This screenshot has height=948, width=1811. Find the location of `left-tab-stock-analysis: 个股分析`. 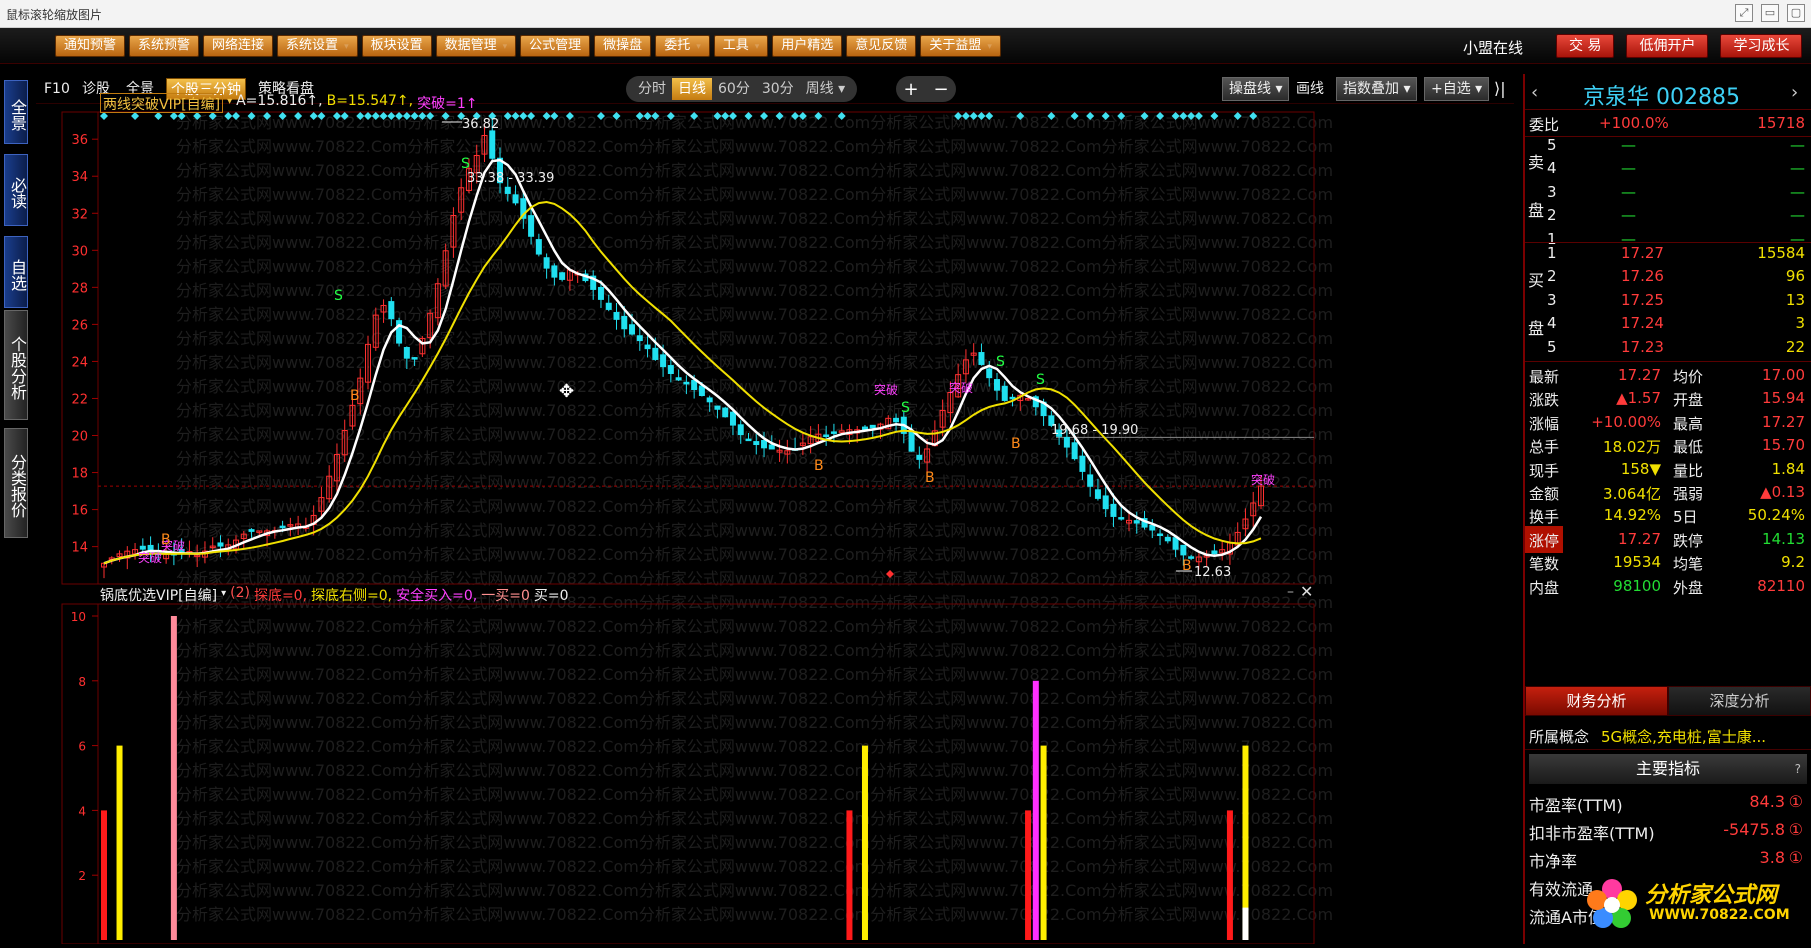

left-tab-stock-analysis: 个股分析 is located at coordinates (16, 365).